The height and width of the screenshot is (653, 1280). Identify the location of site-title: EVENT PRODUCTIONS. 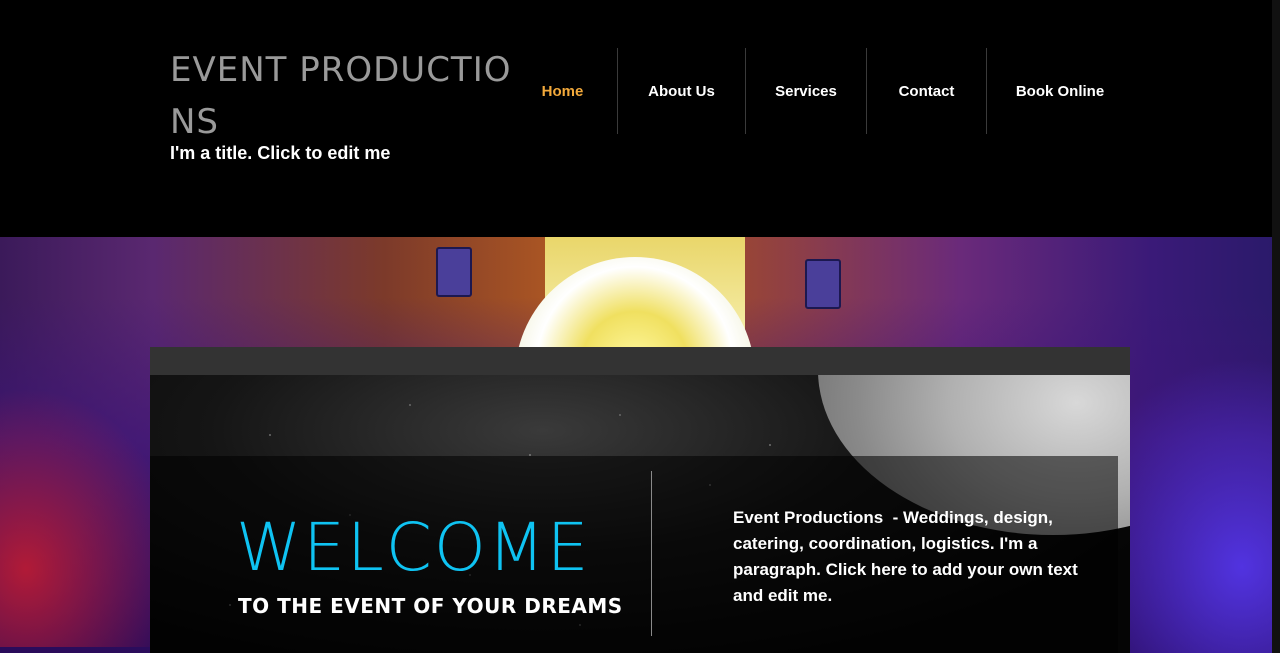
(350, 96).